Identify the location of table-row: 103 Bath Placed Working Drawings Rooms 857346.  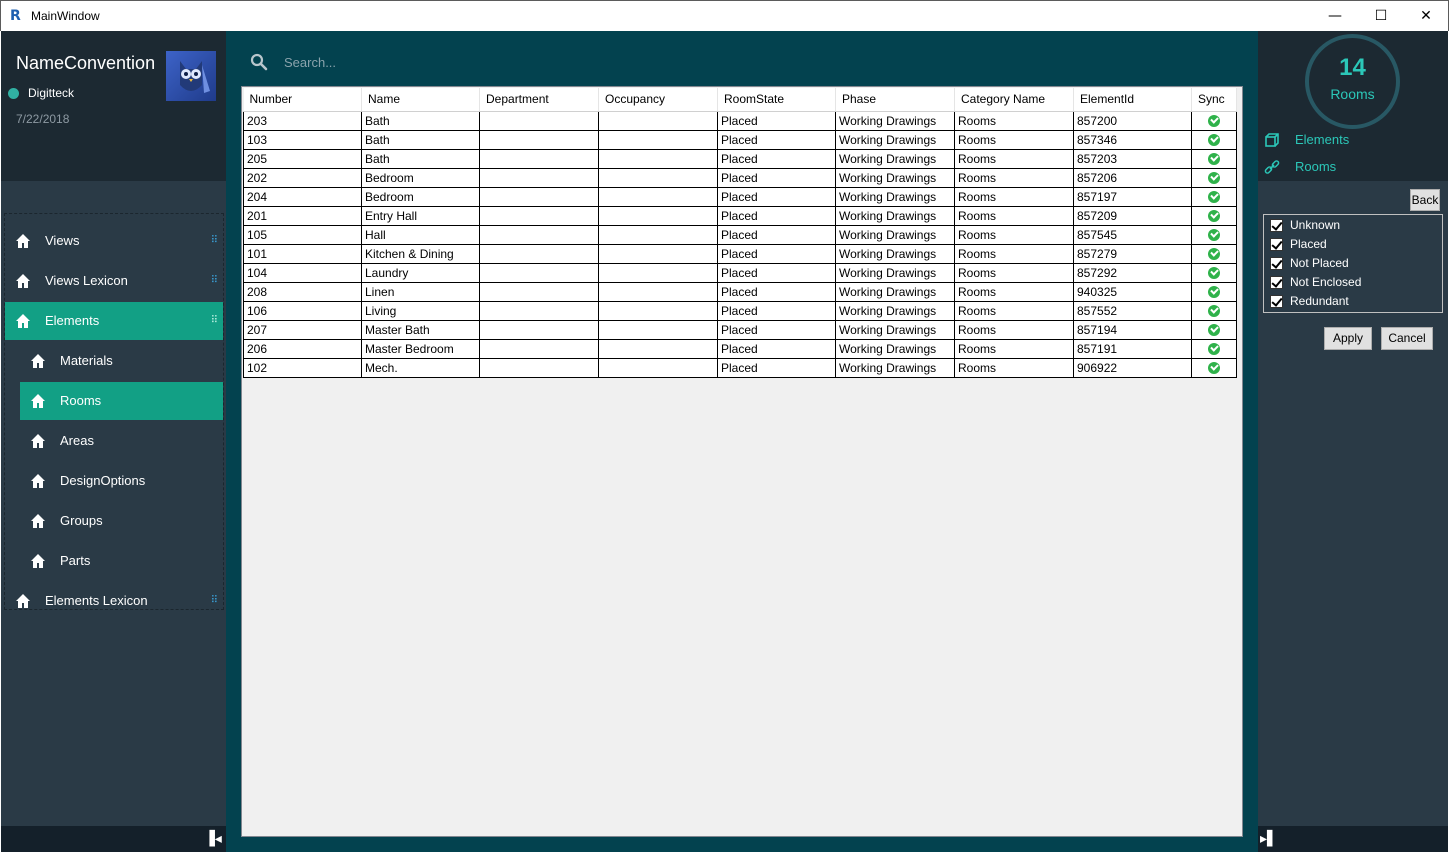
(740, 139).